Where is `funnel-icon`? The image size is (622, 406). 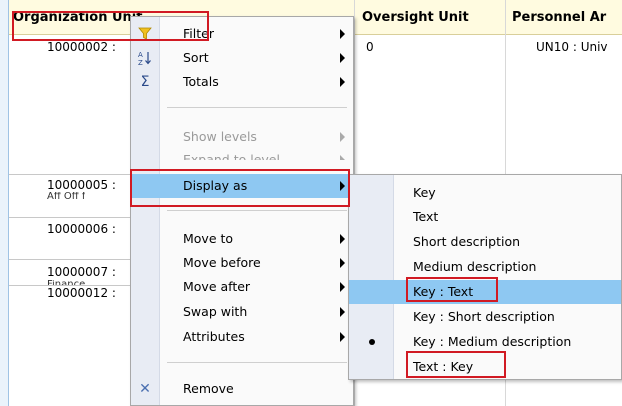
funnel-icon is located at coordinates (145, 34).